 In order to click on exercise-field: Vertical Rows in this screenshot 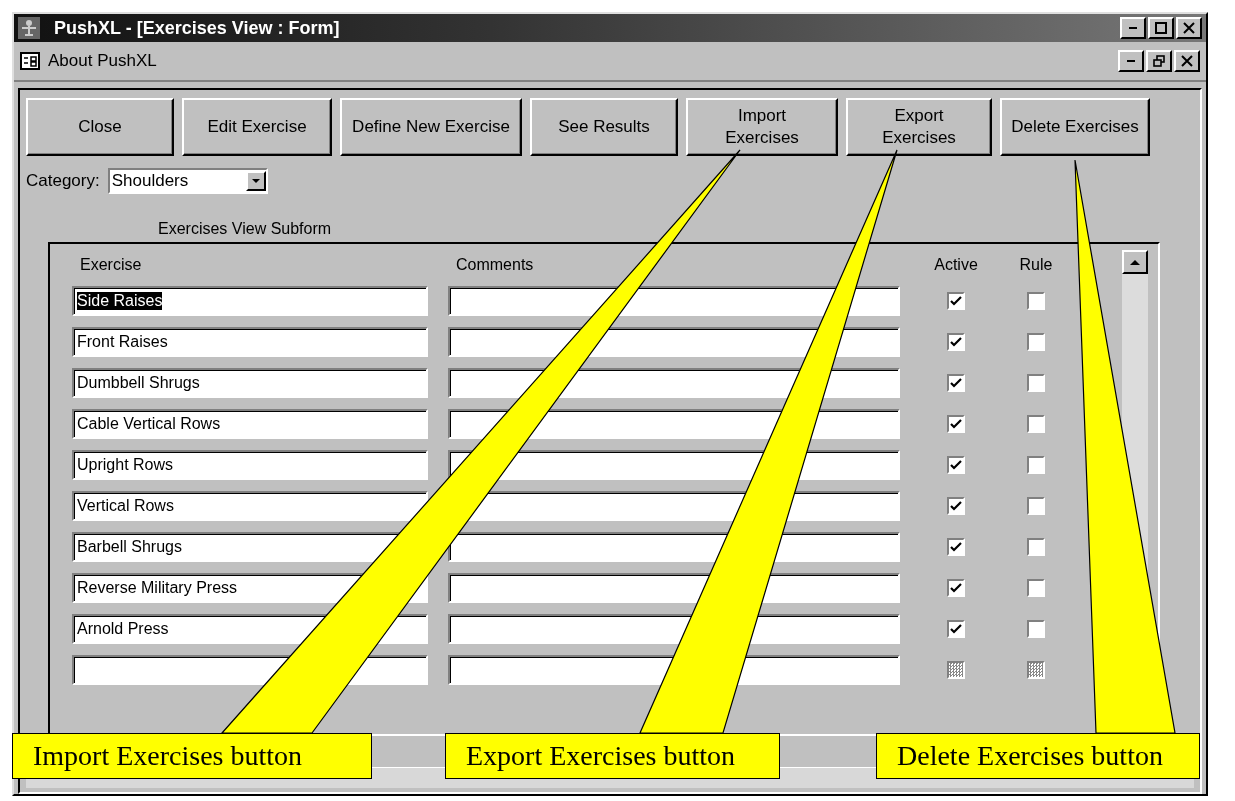, I will do `click(250, 505)`.